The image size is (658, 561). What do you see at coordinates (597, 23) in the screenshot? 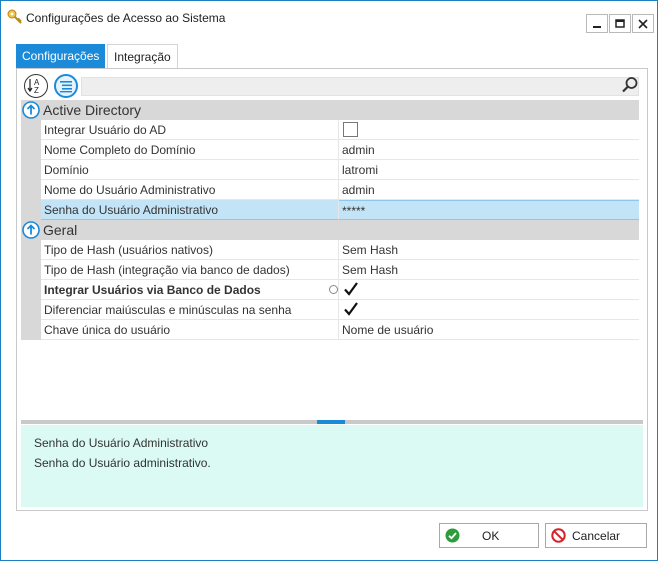
I see `minimize-button` at bounding box center [597, 23].